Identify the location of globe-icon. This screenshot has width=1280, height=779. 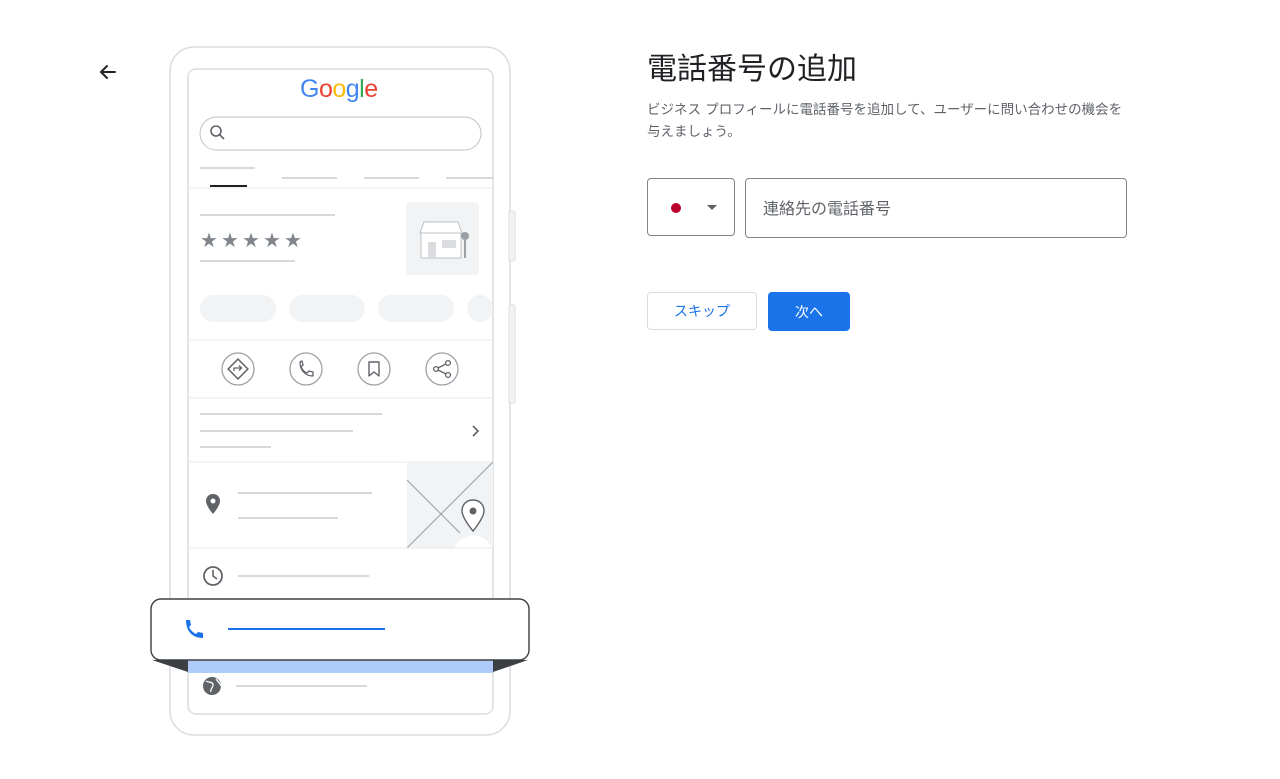
(212, 686).